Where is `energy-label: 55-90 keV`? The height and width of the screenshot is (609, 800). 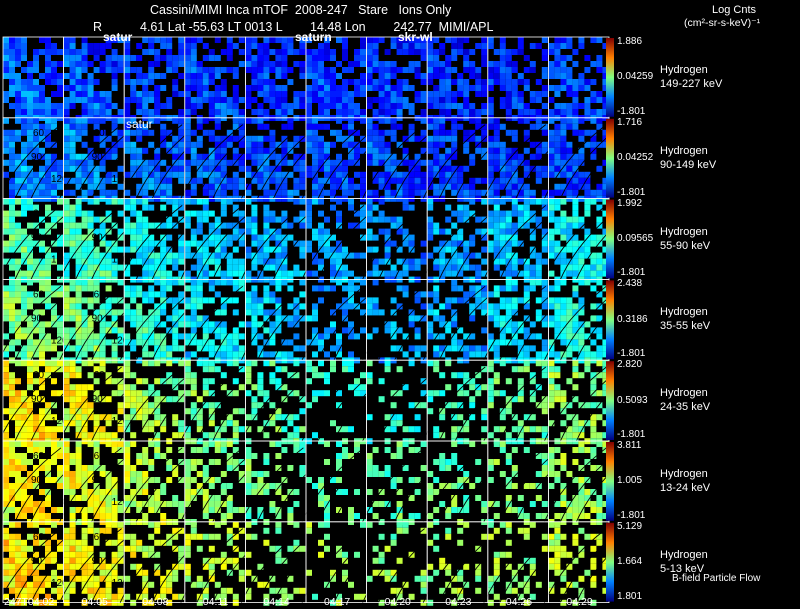 energy-label: 55-90 keV is located at coordinates (685, 245).